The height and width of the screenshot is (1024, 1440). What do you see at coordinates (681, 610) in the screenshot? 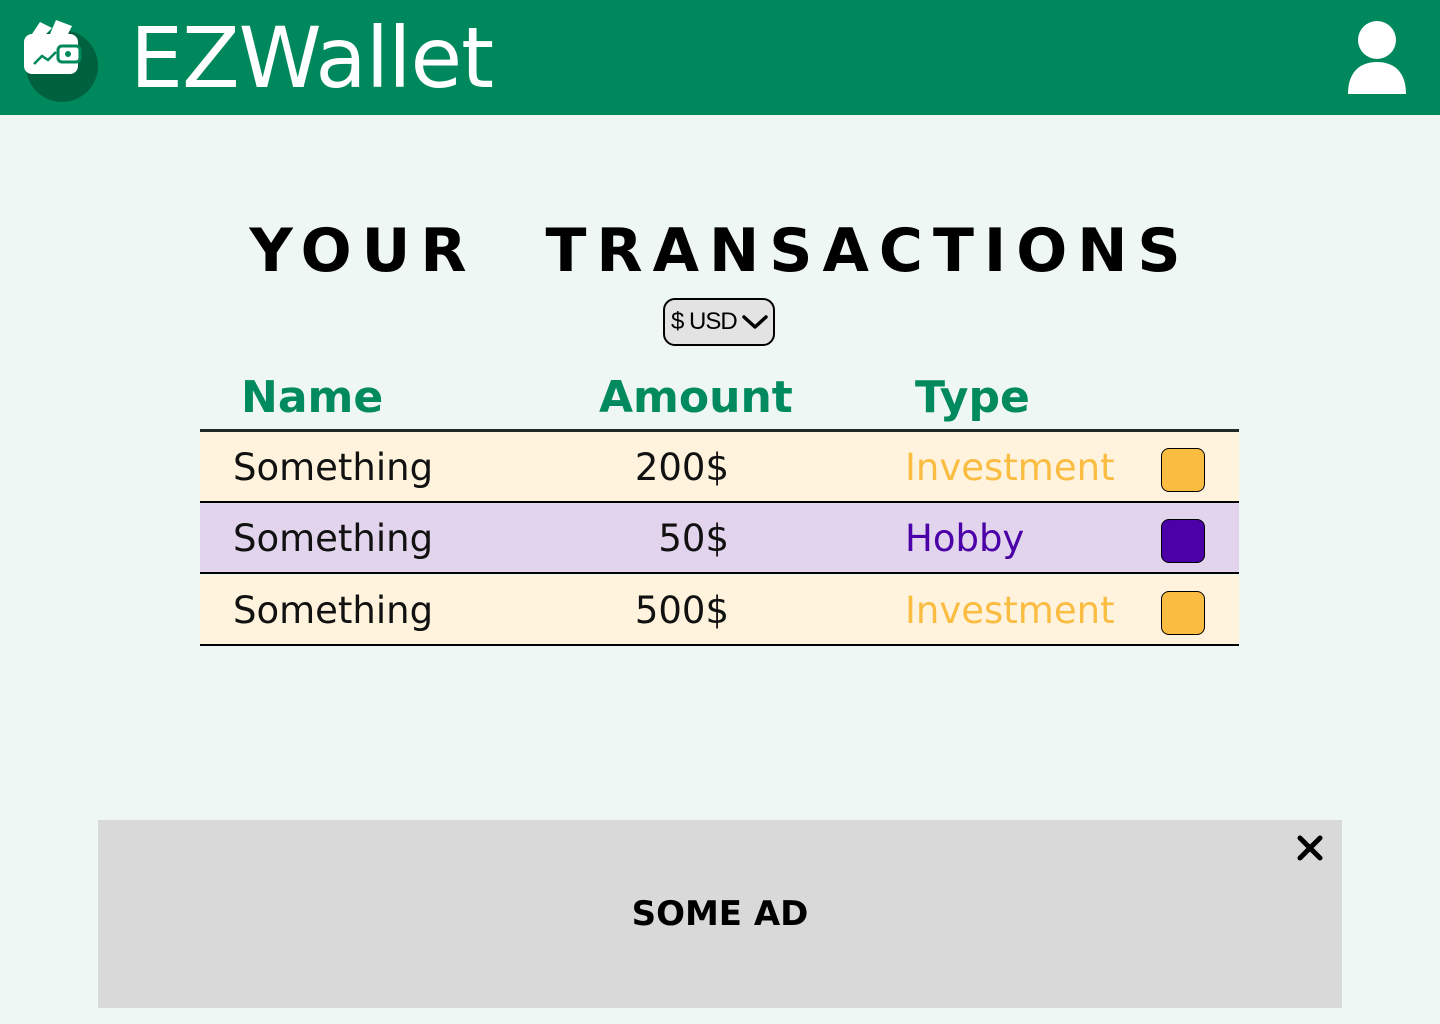
I see `transaction-amount: 500$` at bounding box center [681, 610].